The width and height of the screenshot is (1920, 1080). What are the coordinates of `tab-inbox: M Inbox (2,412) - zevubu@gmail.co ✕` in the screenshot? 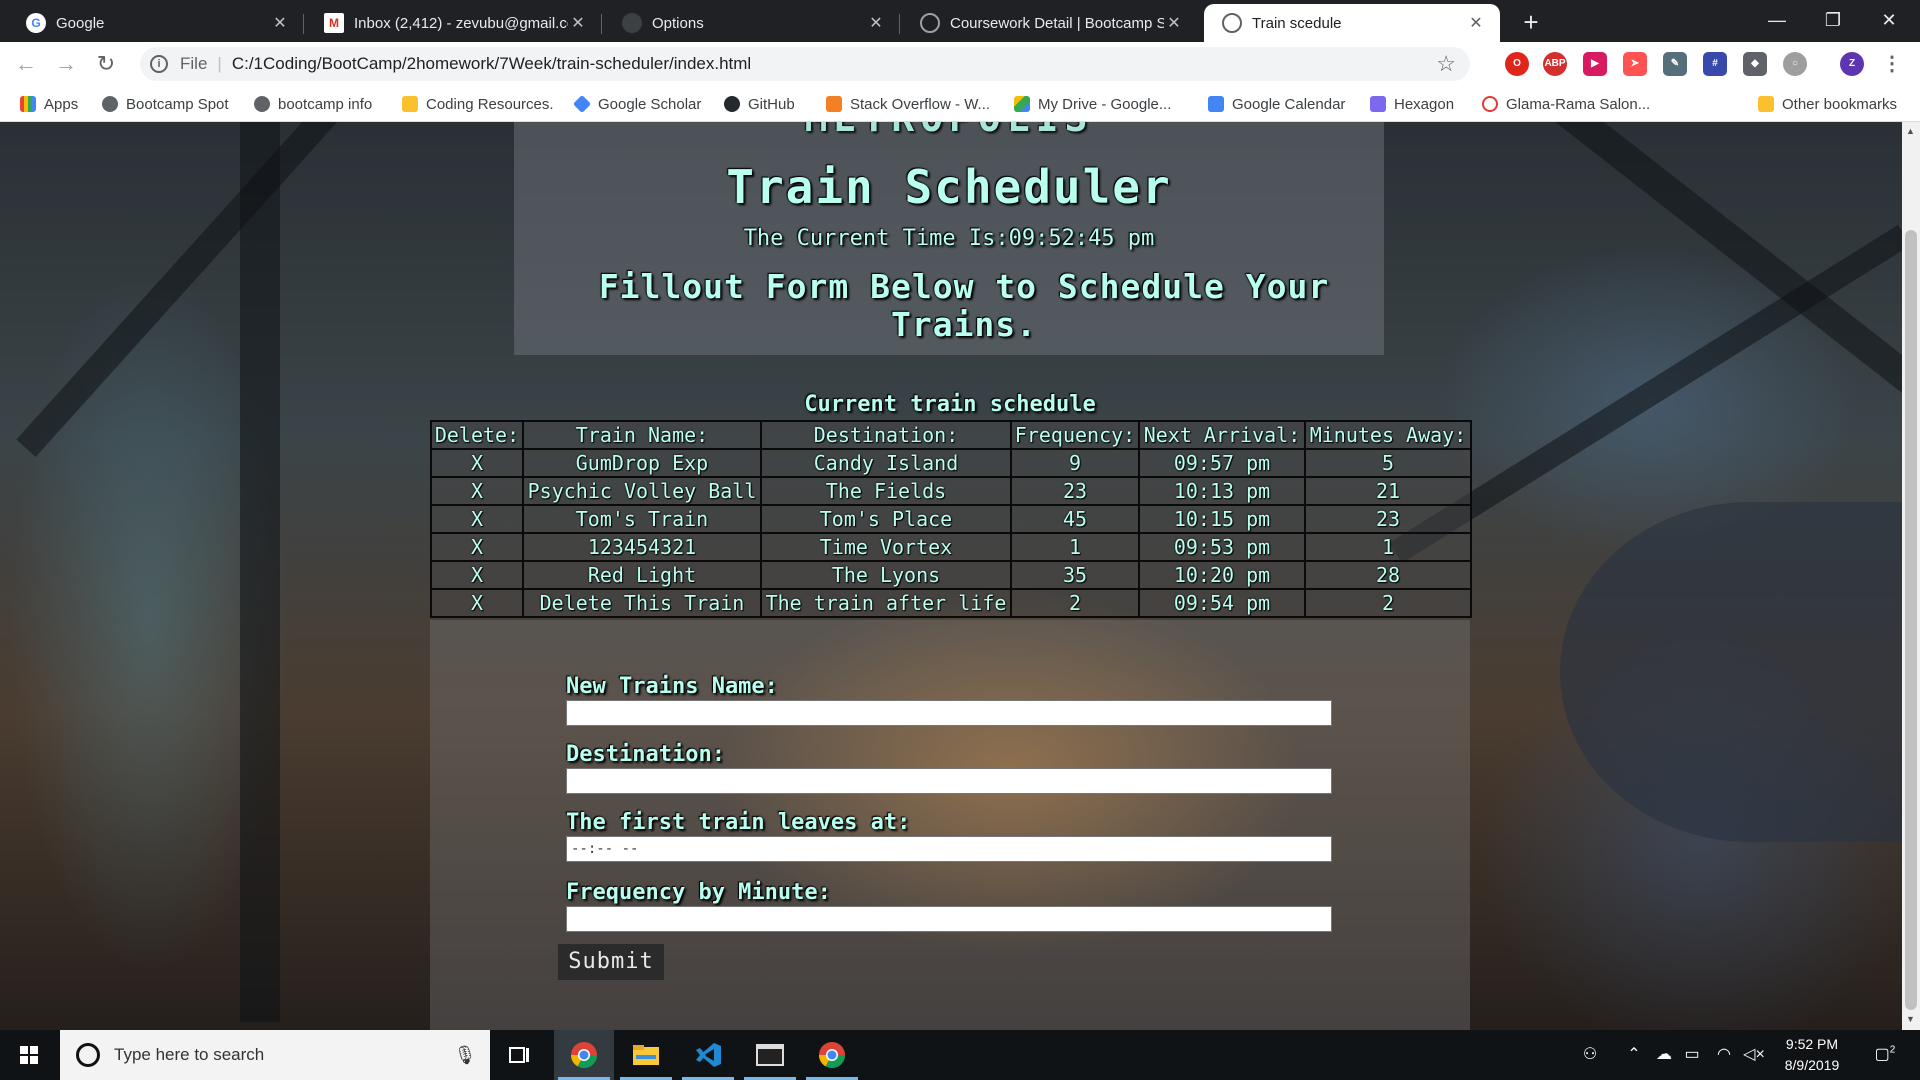 It's located at (454, 23).